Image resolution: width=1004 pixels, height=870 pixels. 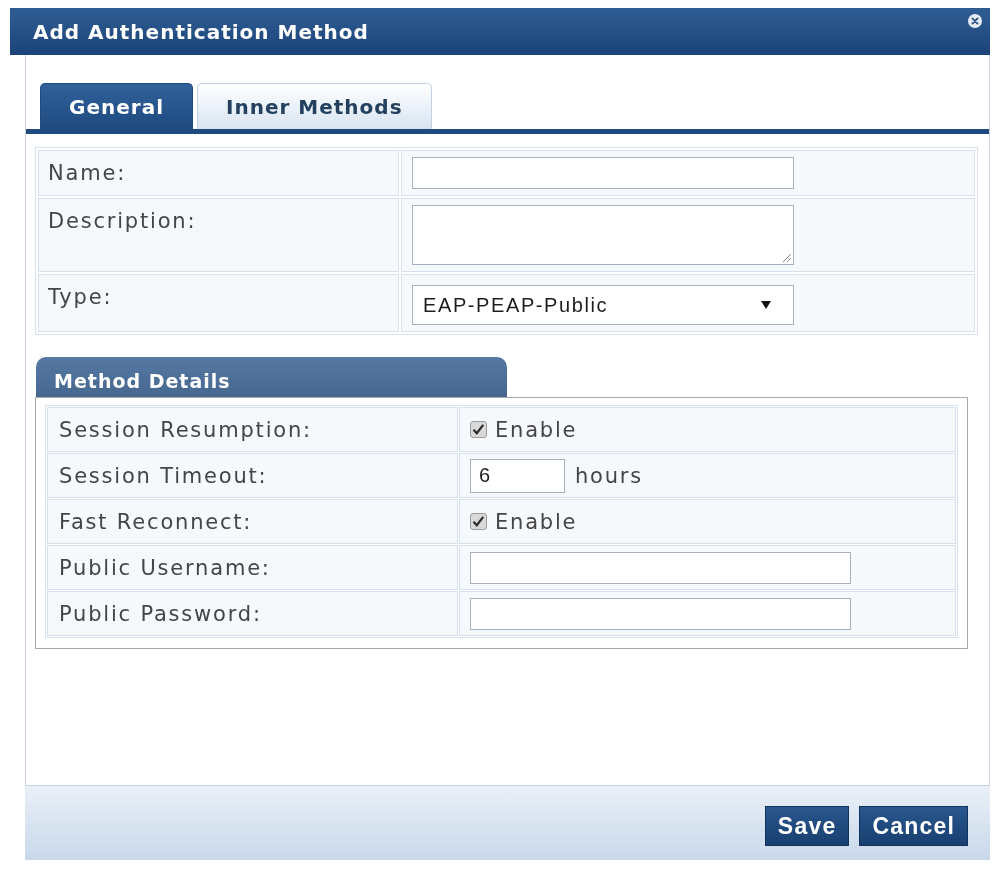 What do you see at coordinates (603, 305) in the screenshot?
I see `type-select: EAP-PEAP-Public` at bounding box center [603, 305].